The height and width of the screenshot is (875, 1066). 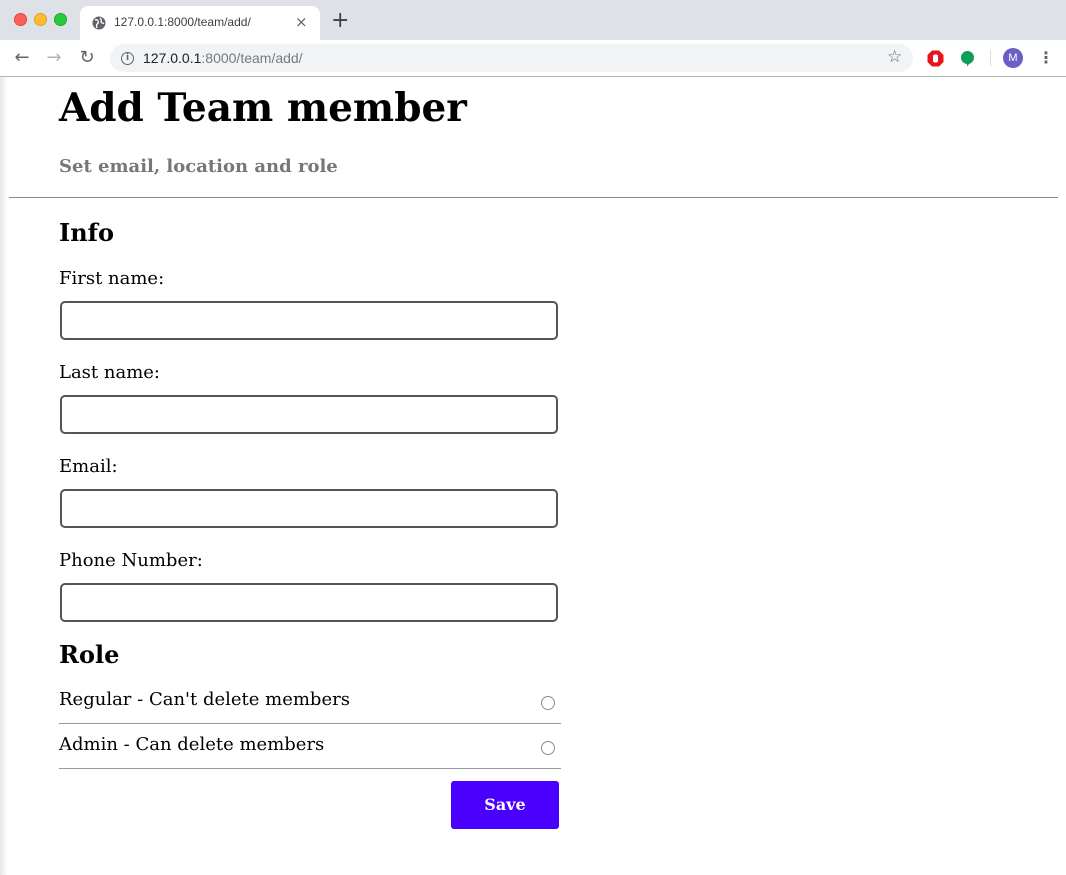 I want to click on maximize-window-button, so click(x=60, y=19).